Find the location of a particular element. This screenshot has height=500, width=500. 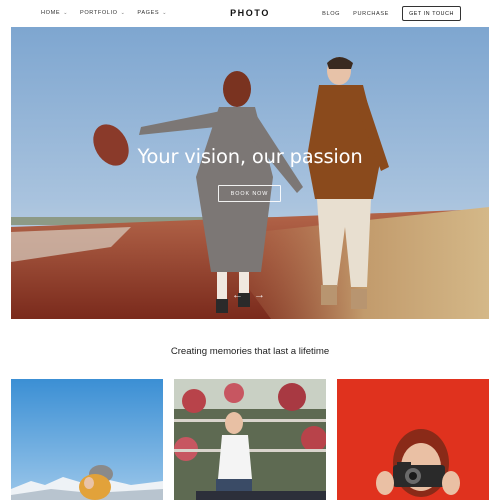

nav-home: HOME ⌄ is located at coordinates (54, 13).